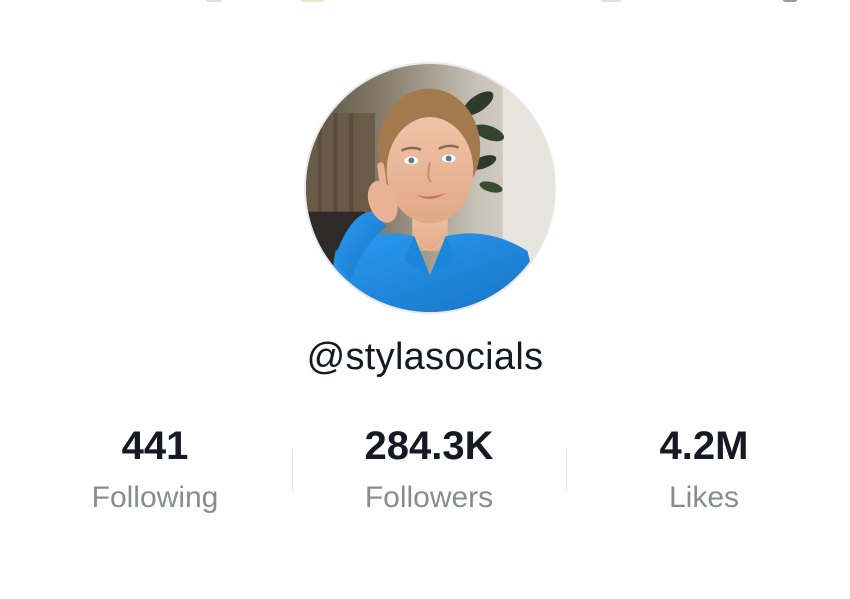 The width and height of the screenshot is (850, 599). I want to click on stat-likes-label: Likes, so click(704, 497).